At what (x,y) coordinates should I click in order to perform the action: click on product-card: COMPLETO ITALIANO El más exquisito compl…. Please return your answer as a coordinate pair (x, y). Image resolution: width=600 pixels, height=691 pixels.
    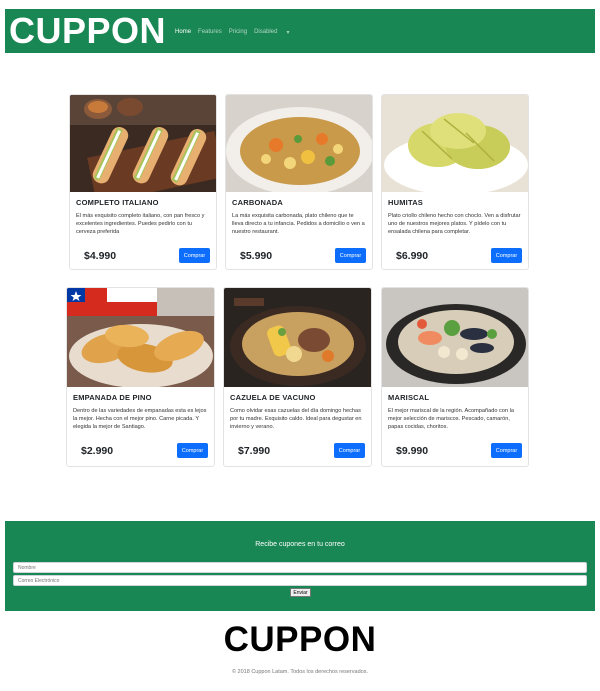
    Looking at the image, I should click on (143, 182).